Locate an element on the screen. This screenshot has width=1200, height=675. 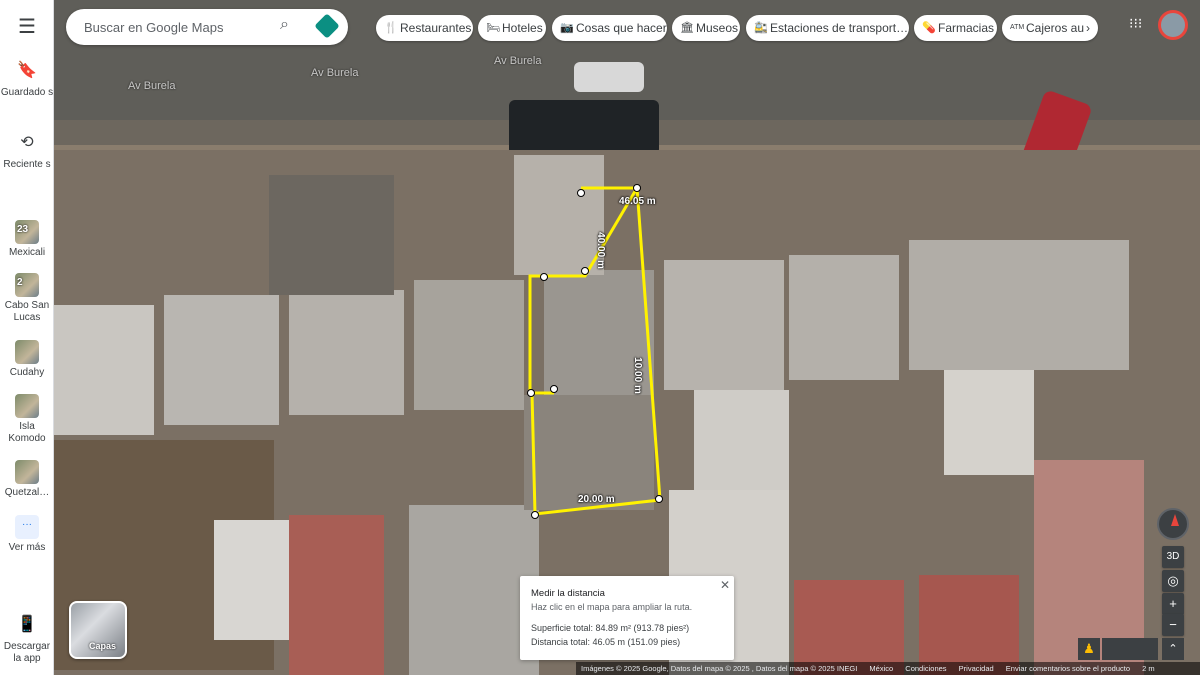
imagery-thumbnails is located at coordinates (1130, 649).